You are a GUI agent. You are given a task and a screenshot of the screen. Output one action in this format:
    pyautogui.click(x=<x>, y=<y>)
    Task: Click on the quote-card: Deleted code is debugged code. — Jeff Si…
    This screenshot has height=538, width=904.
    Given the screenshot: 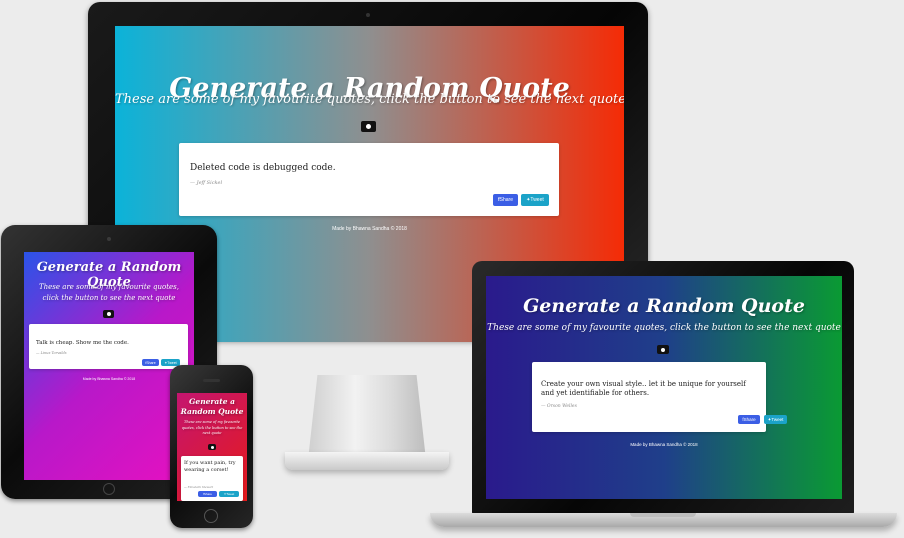 What is the action you would take?
    pyautogui.click(x=369, y=179)
    